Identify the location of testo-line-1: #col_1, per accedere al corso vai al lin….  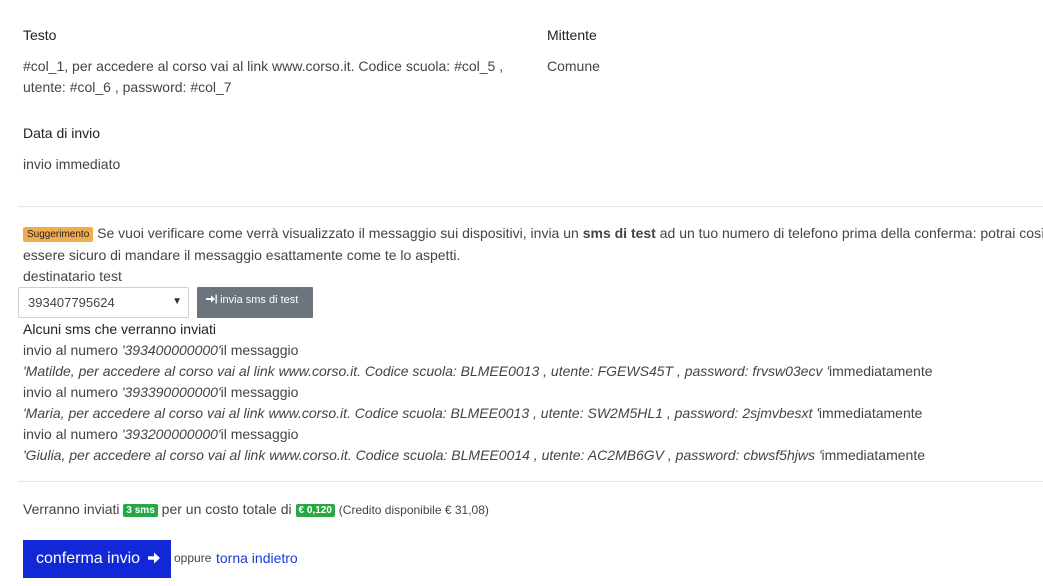
(263, 66).